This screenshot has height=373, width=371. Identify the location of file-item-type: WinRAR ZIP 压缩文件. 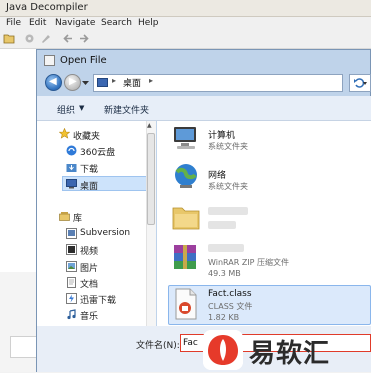
(249, 262).